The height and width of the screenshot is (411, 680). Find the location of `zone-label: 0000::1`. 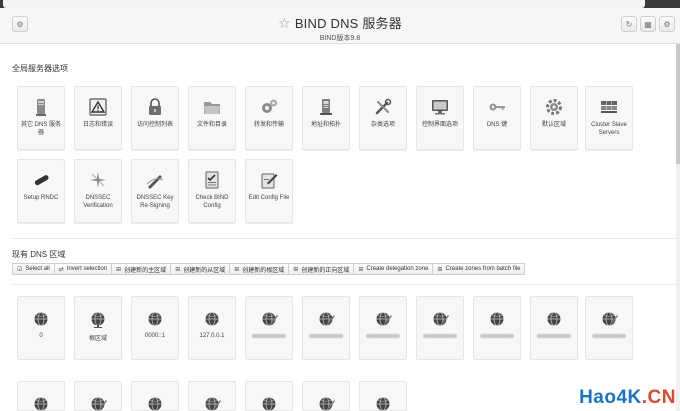

zone-label: 0000::1 is located at coordinates (155, 336).